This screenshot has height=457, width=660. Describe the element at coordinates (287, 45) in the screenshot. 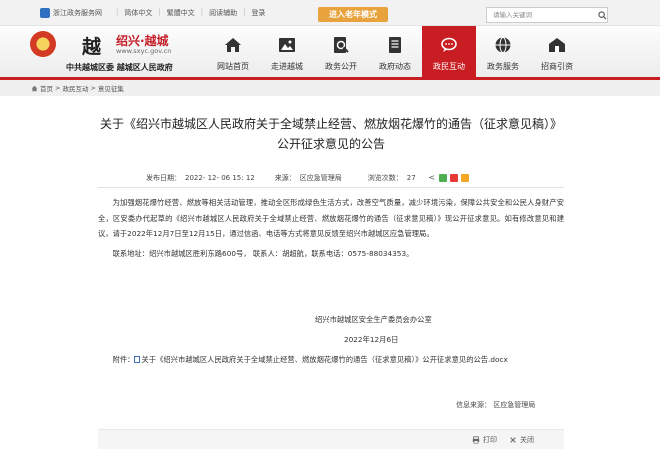

I see `landscape-icon` at that location.